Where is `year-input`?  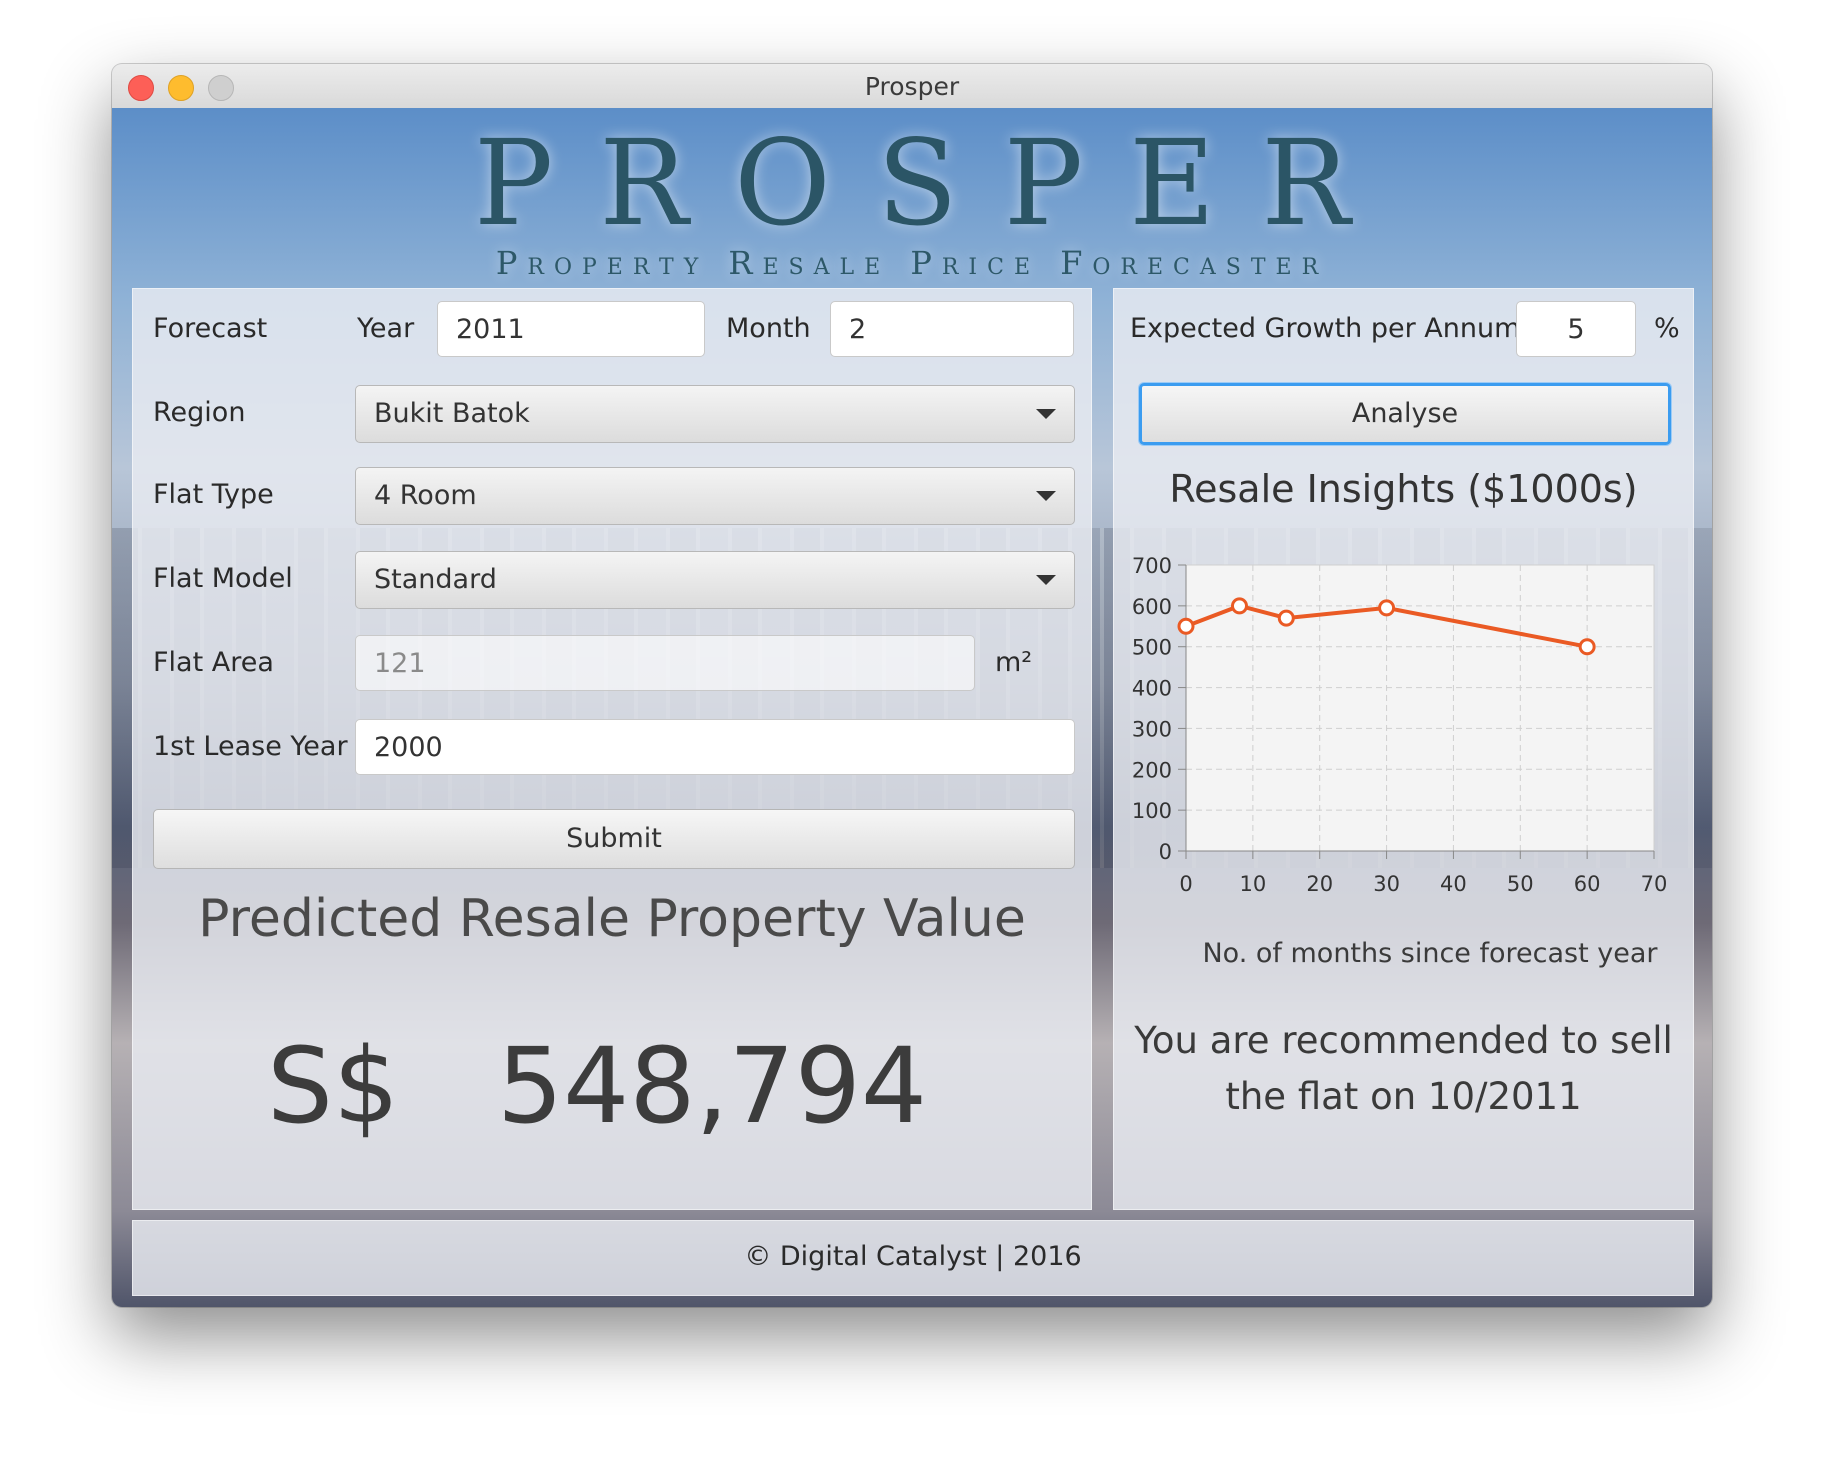
year-input is located at coordinates (571, 329).